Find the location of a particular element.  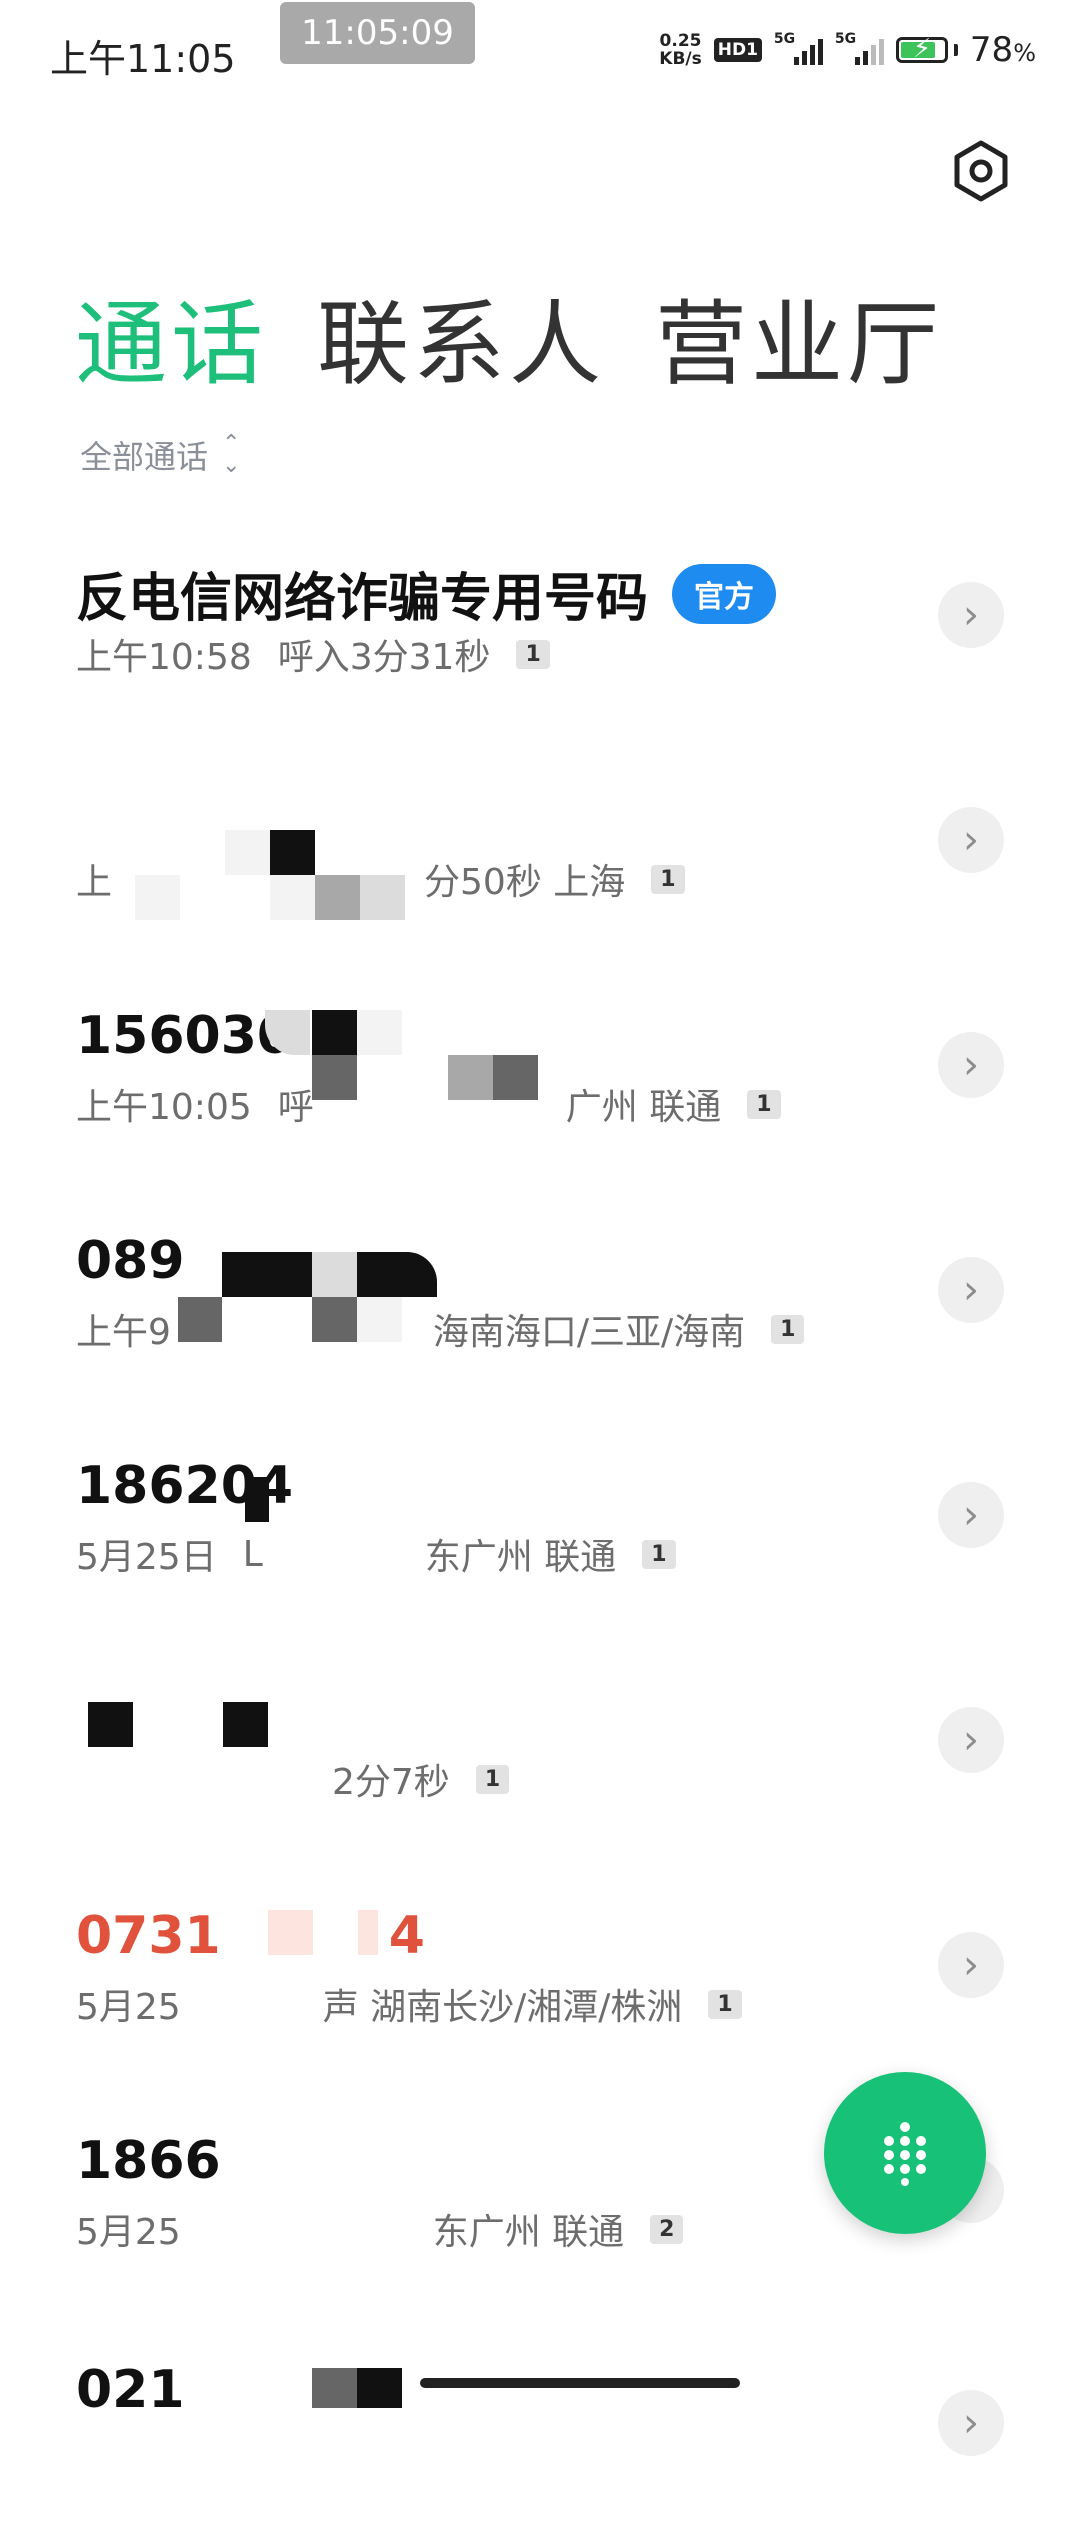

network-speed: 0.25 KB/s is located at coordinates (680, 50).